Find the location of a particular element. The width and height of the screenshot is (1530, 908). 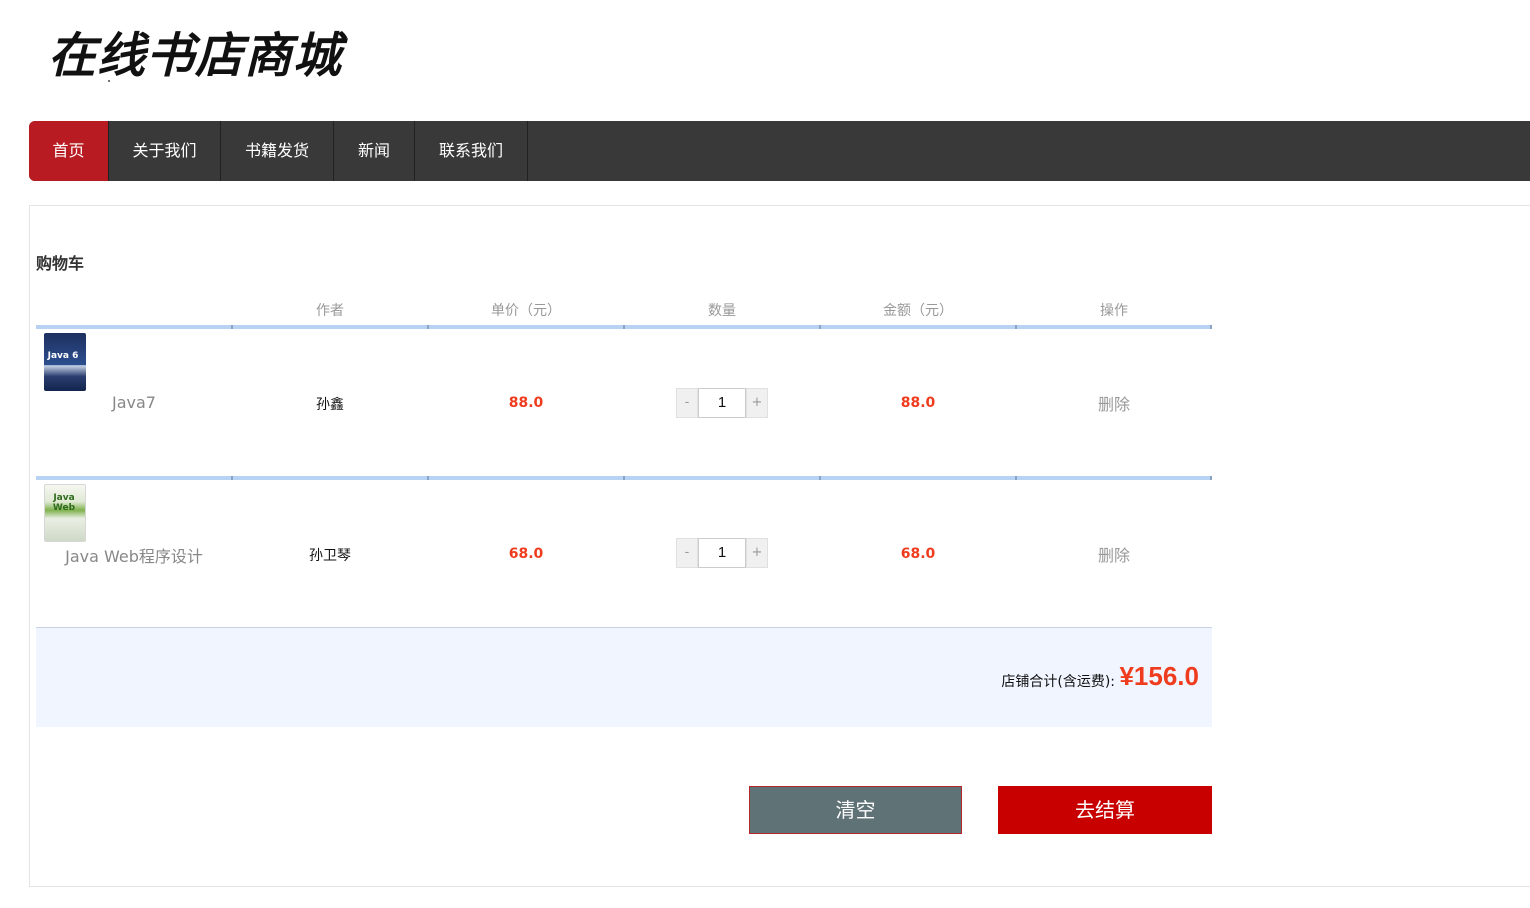

nav-item-news: 新闻 is located at coordinates (374, 151).